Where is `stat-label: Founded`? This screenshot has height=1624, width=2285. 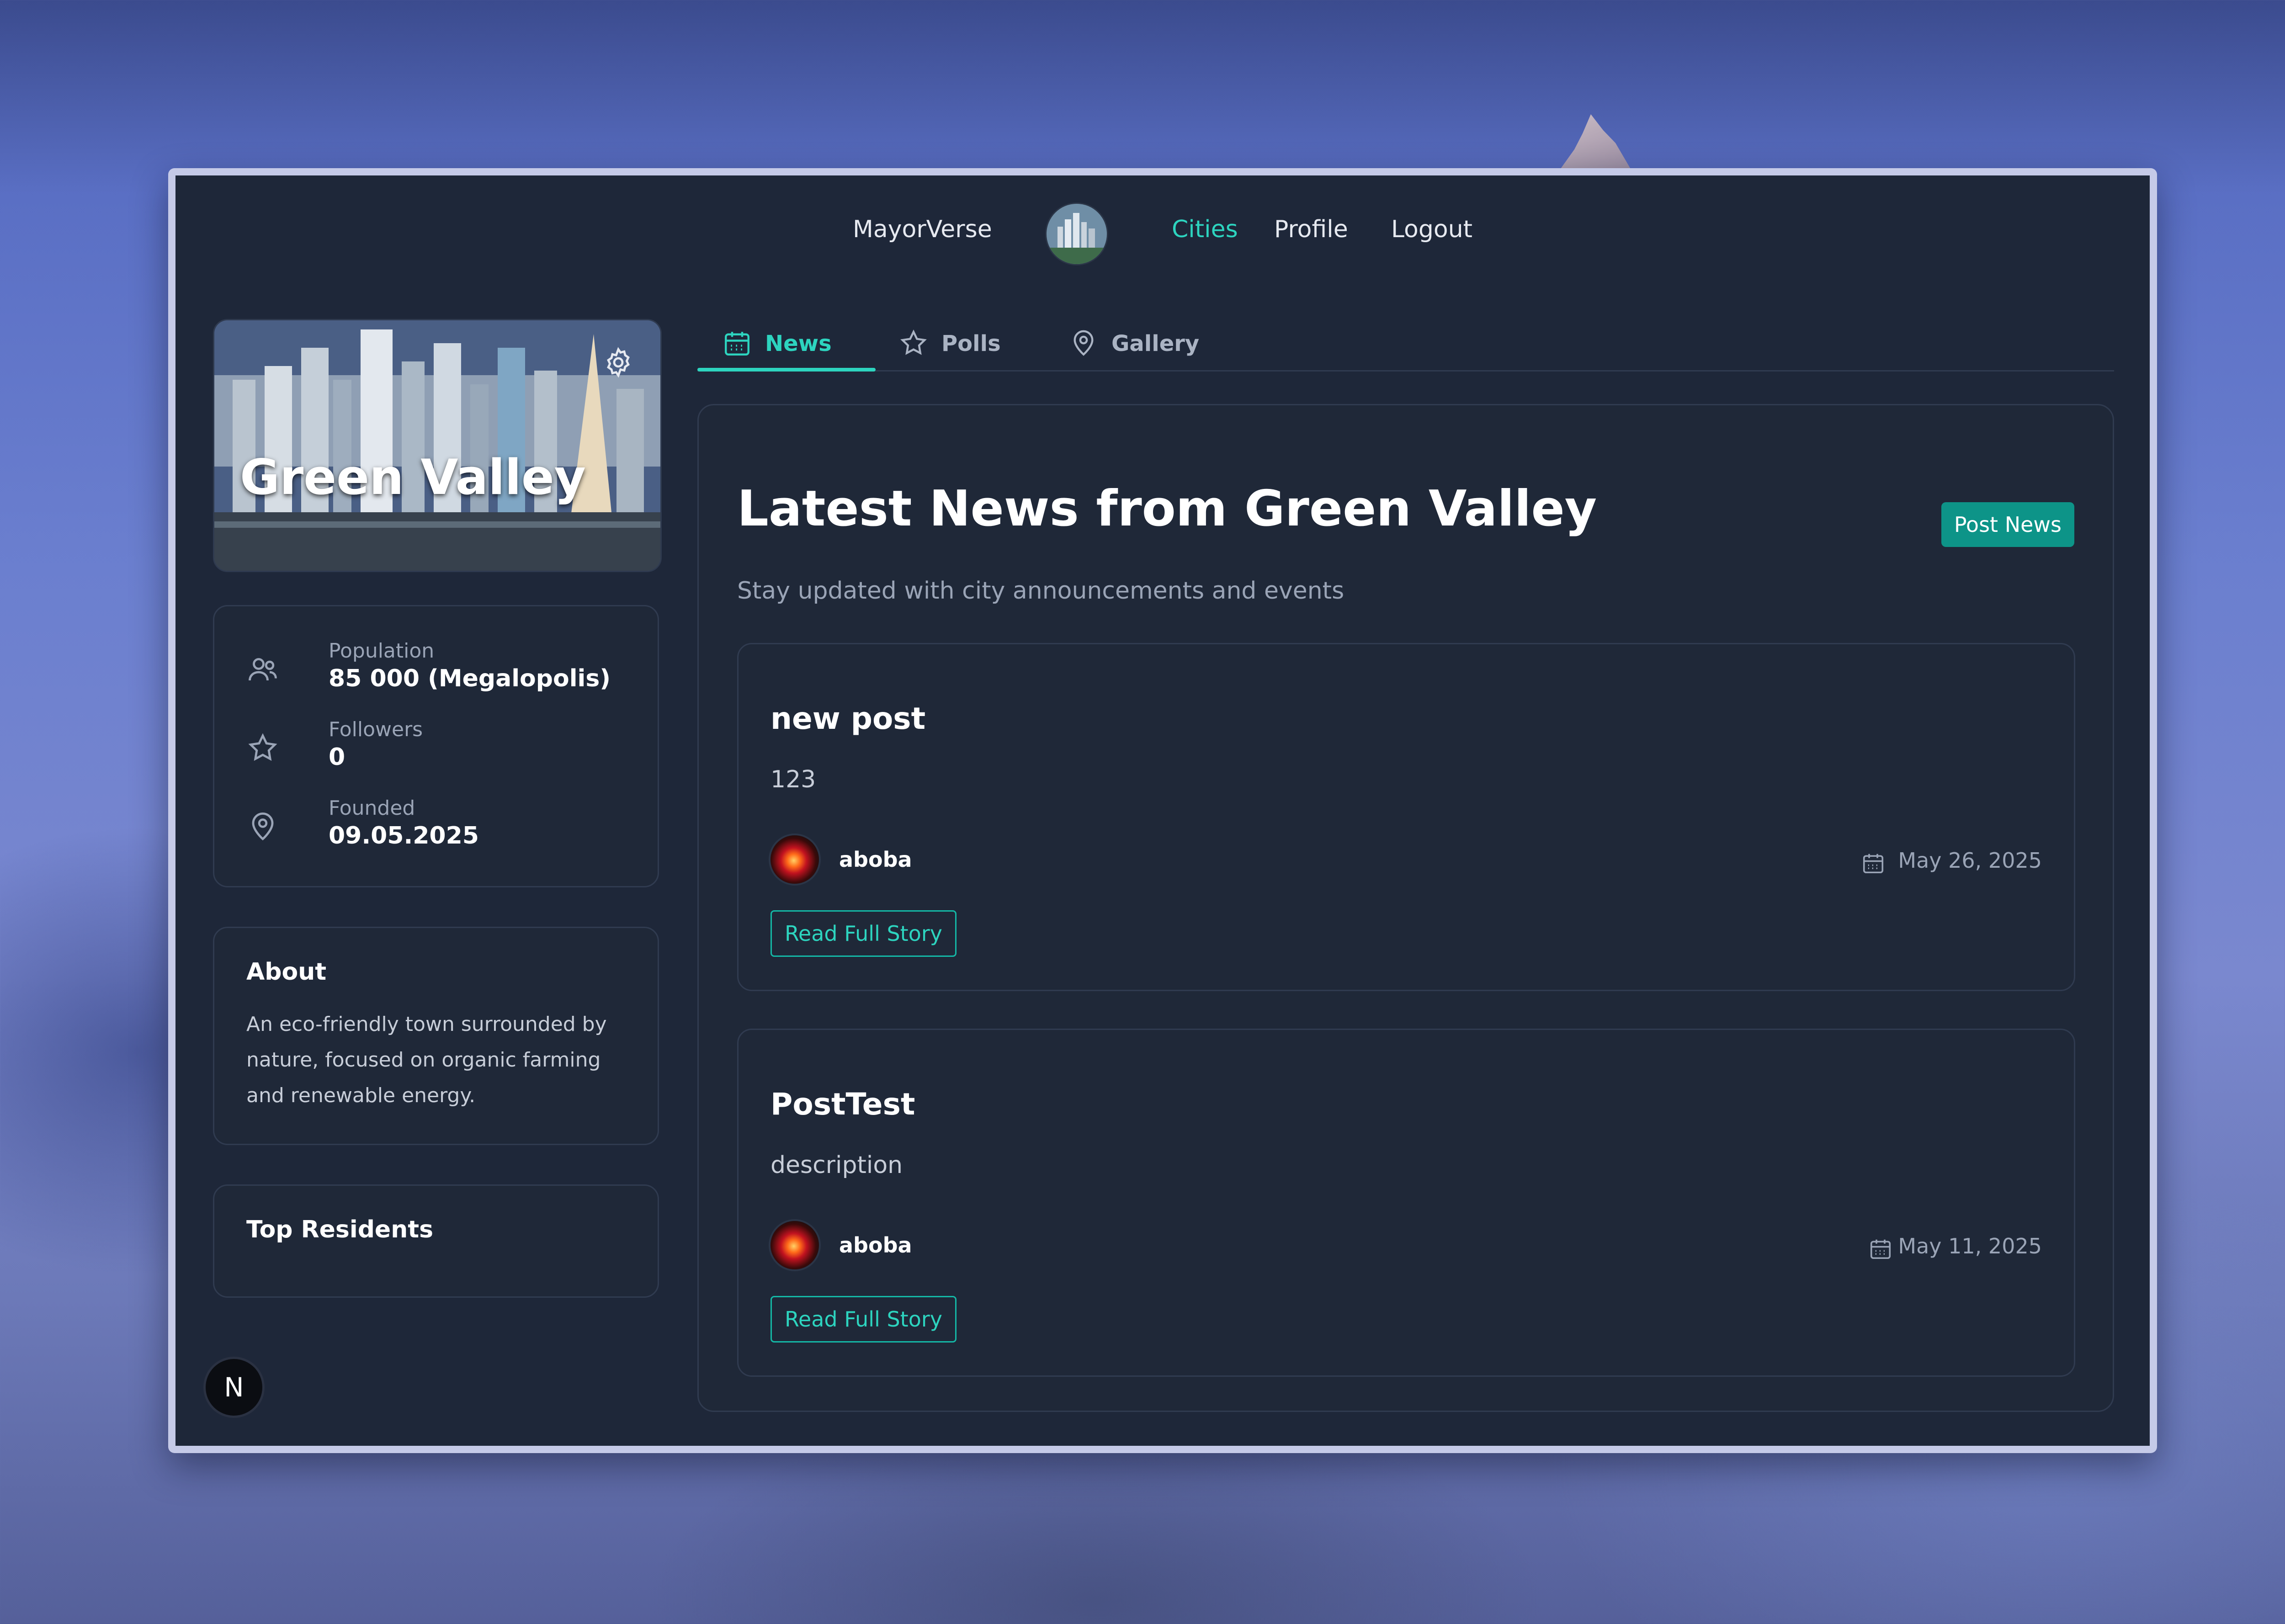 stat-label: Founded is located at coordinates (372, 808).